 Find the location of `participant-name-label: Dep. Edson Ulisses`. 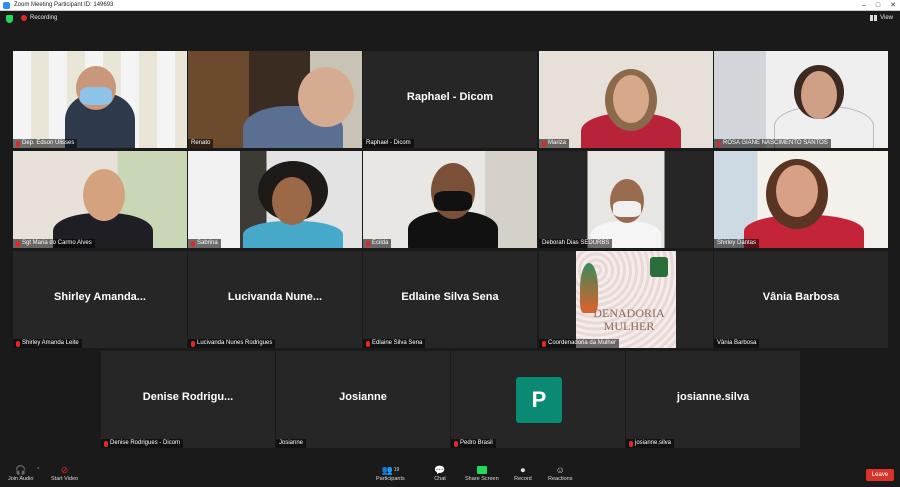

participant-name-label: Dep. Edson Ulisses is located at coordinates (45, 143).